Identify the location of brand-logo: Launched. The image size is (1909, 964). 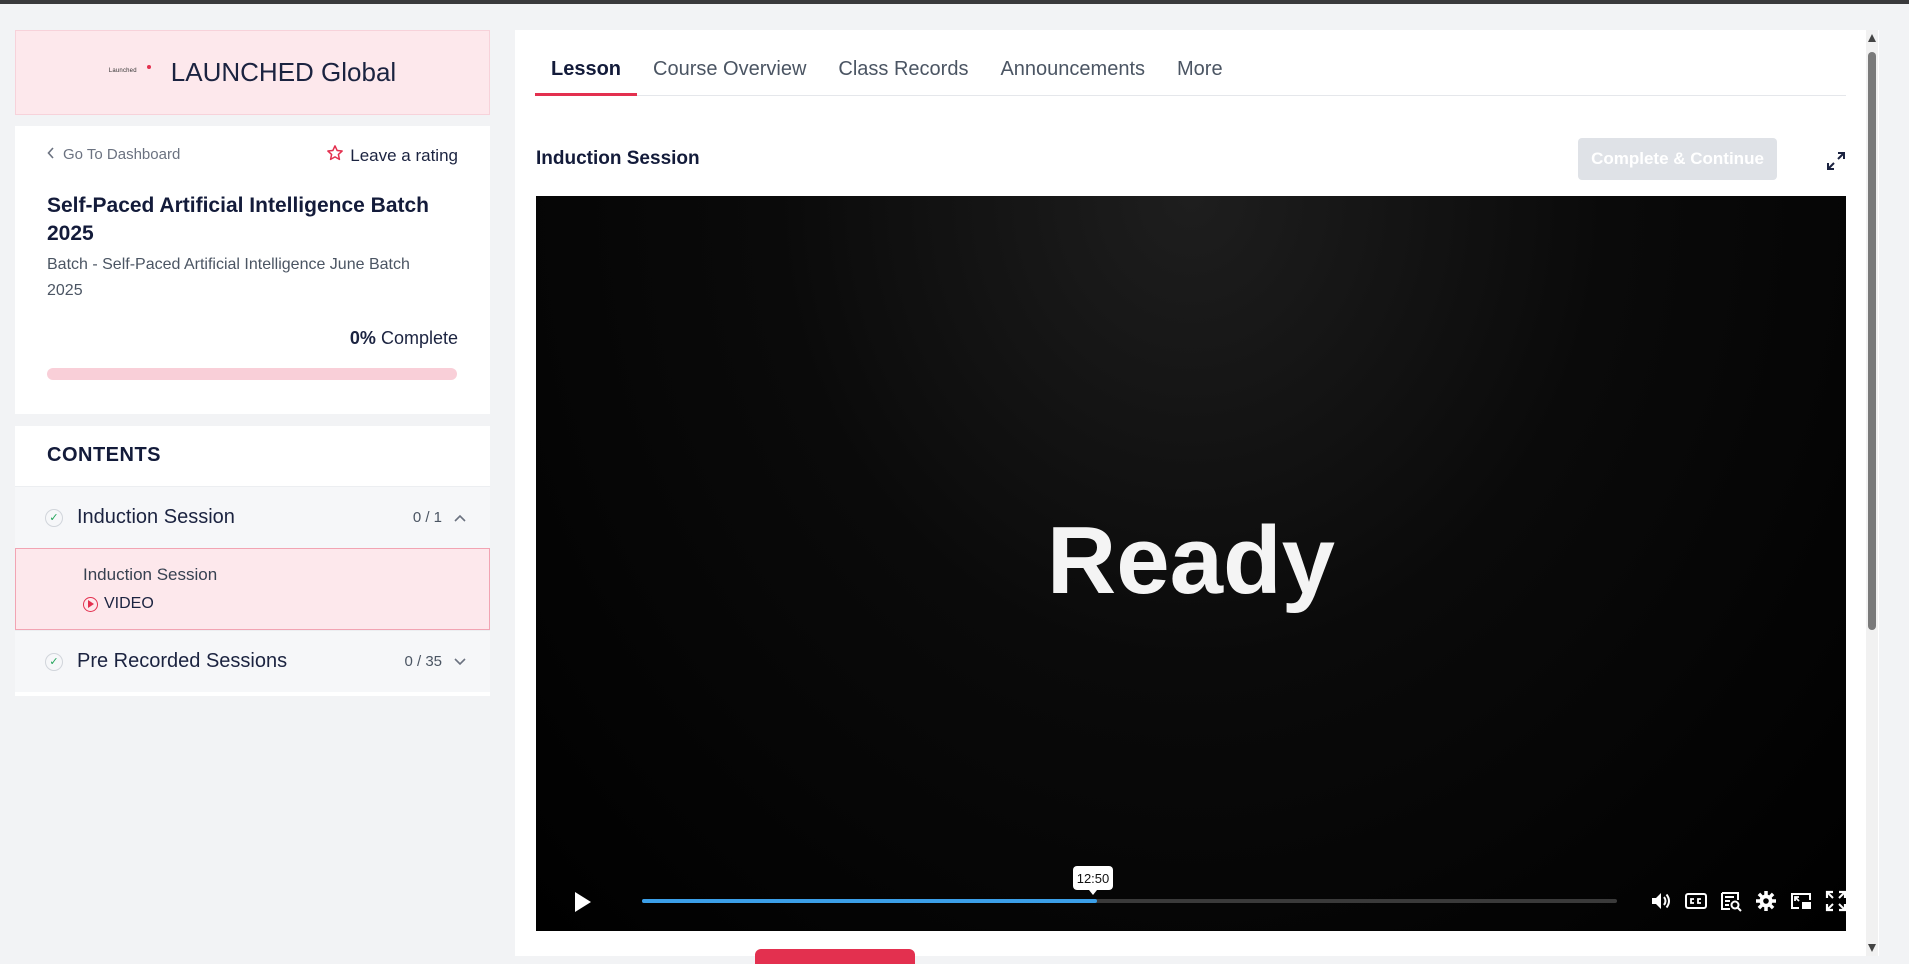
(129, 72).